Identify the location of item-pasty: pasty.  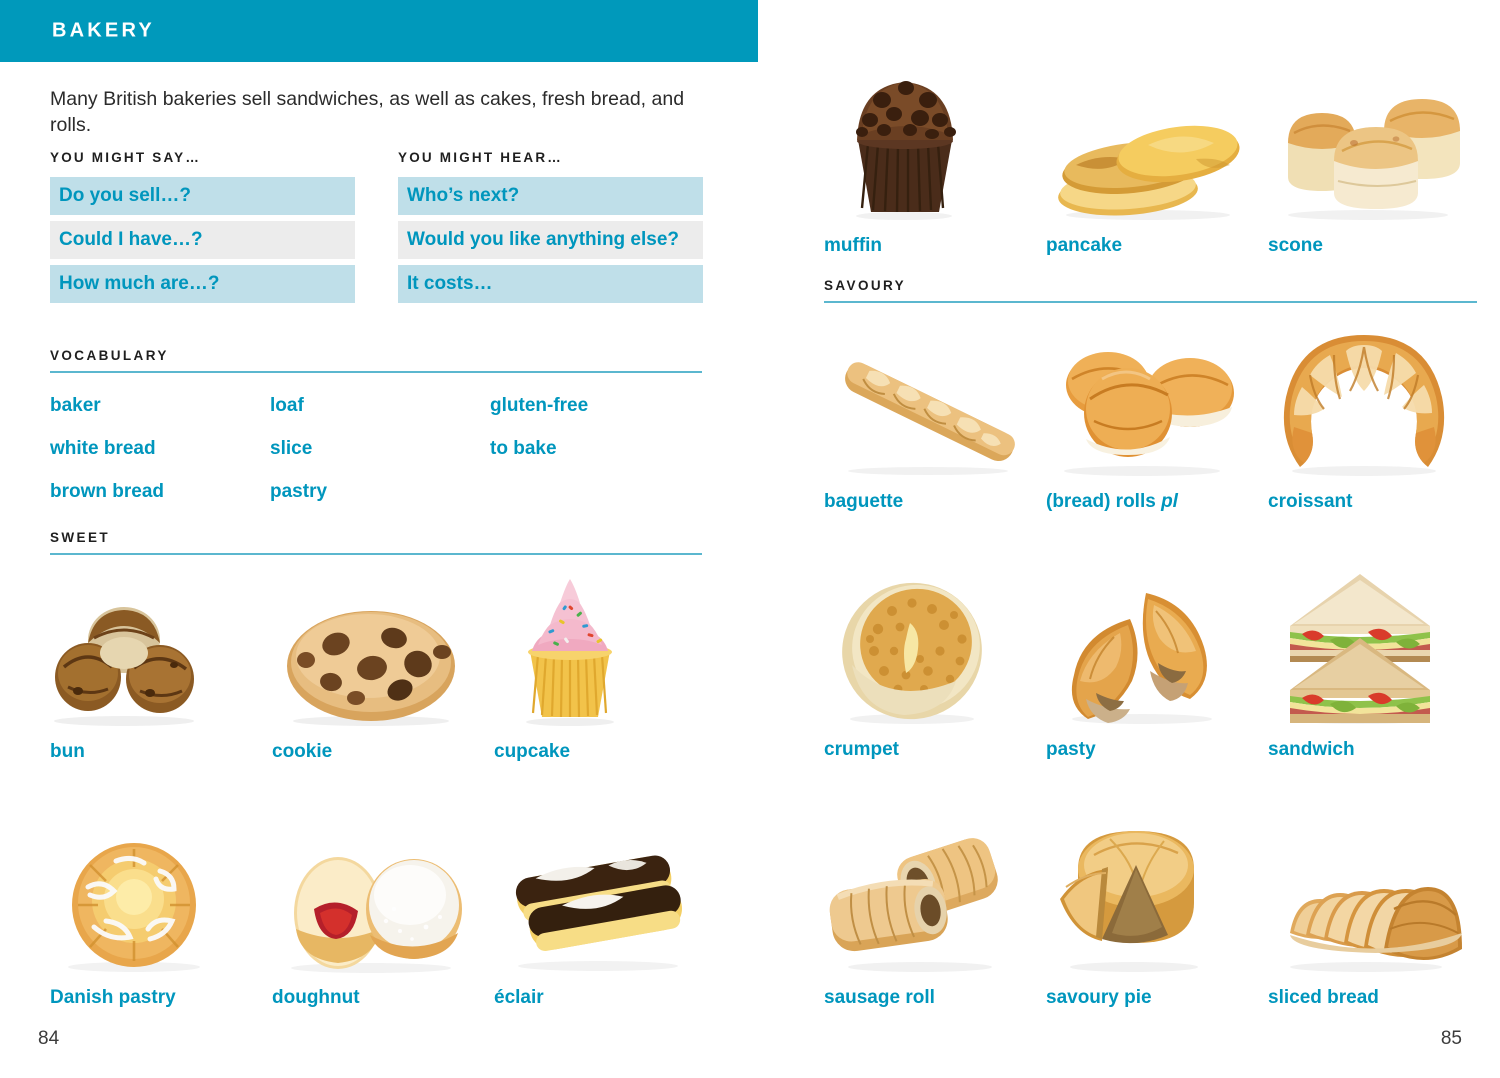
(1157, 665).